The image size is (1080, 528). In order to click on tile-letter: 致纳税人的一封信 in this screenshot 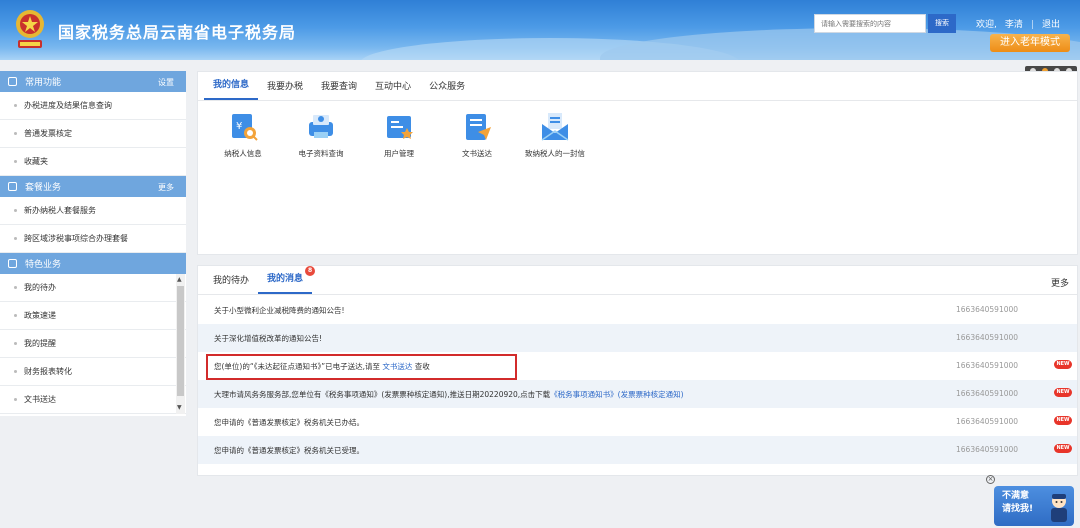, I will do `click(555, 134)`.